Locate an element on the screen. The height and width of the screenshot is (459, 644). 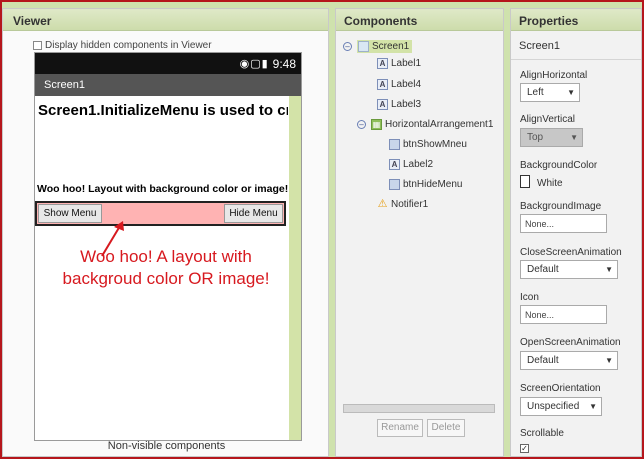
components-horizontal-scrollbar is located at coordinates (419, 408).